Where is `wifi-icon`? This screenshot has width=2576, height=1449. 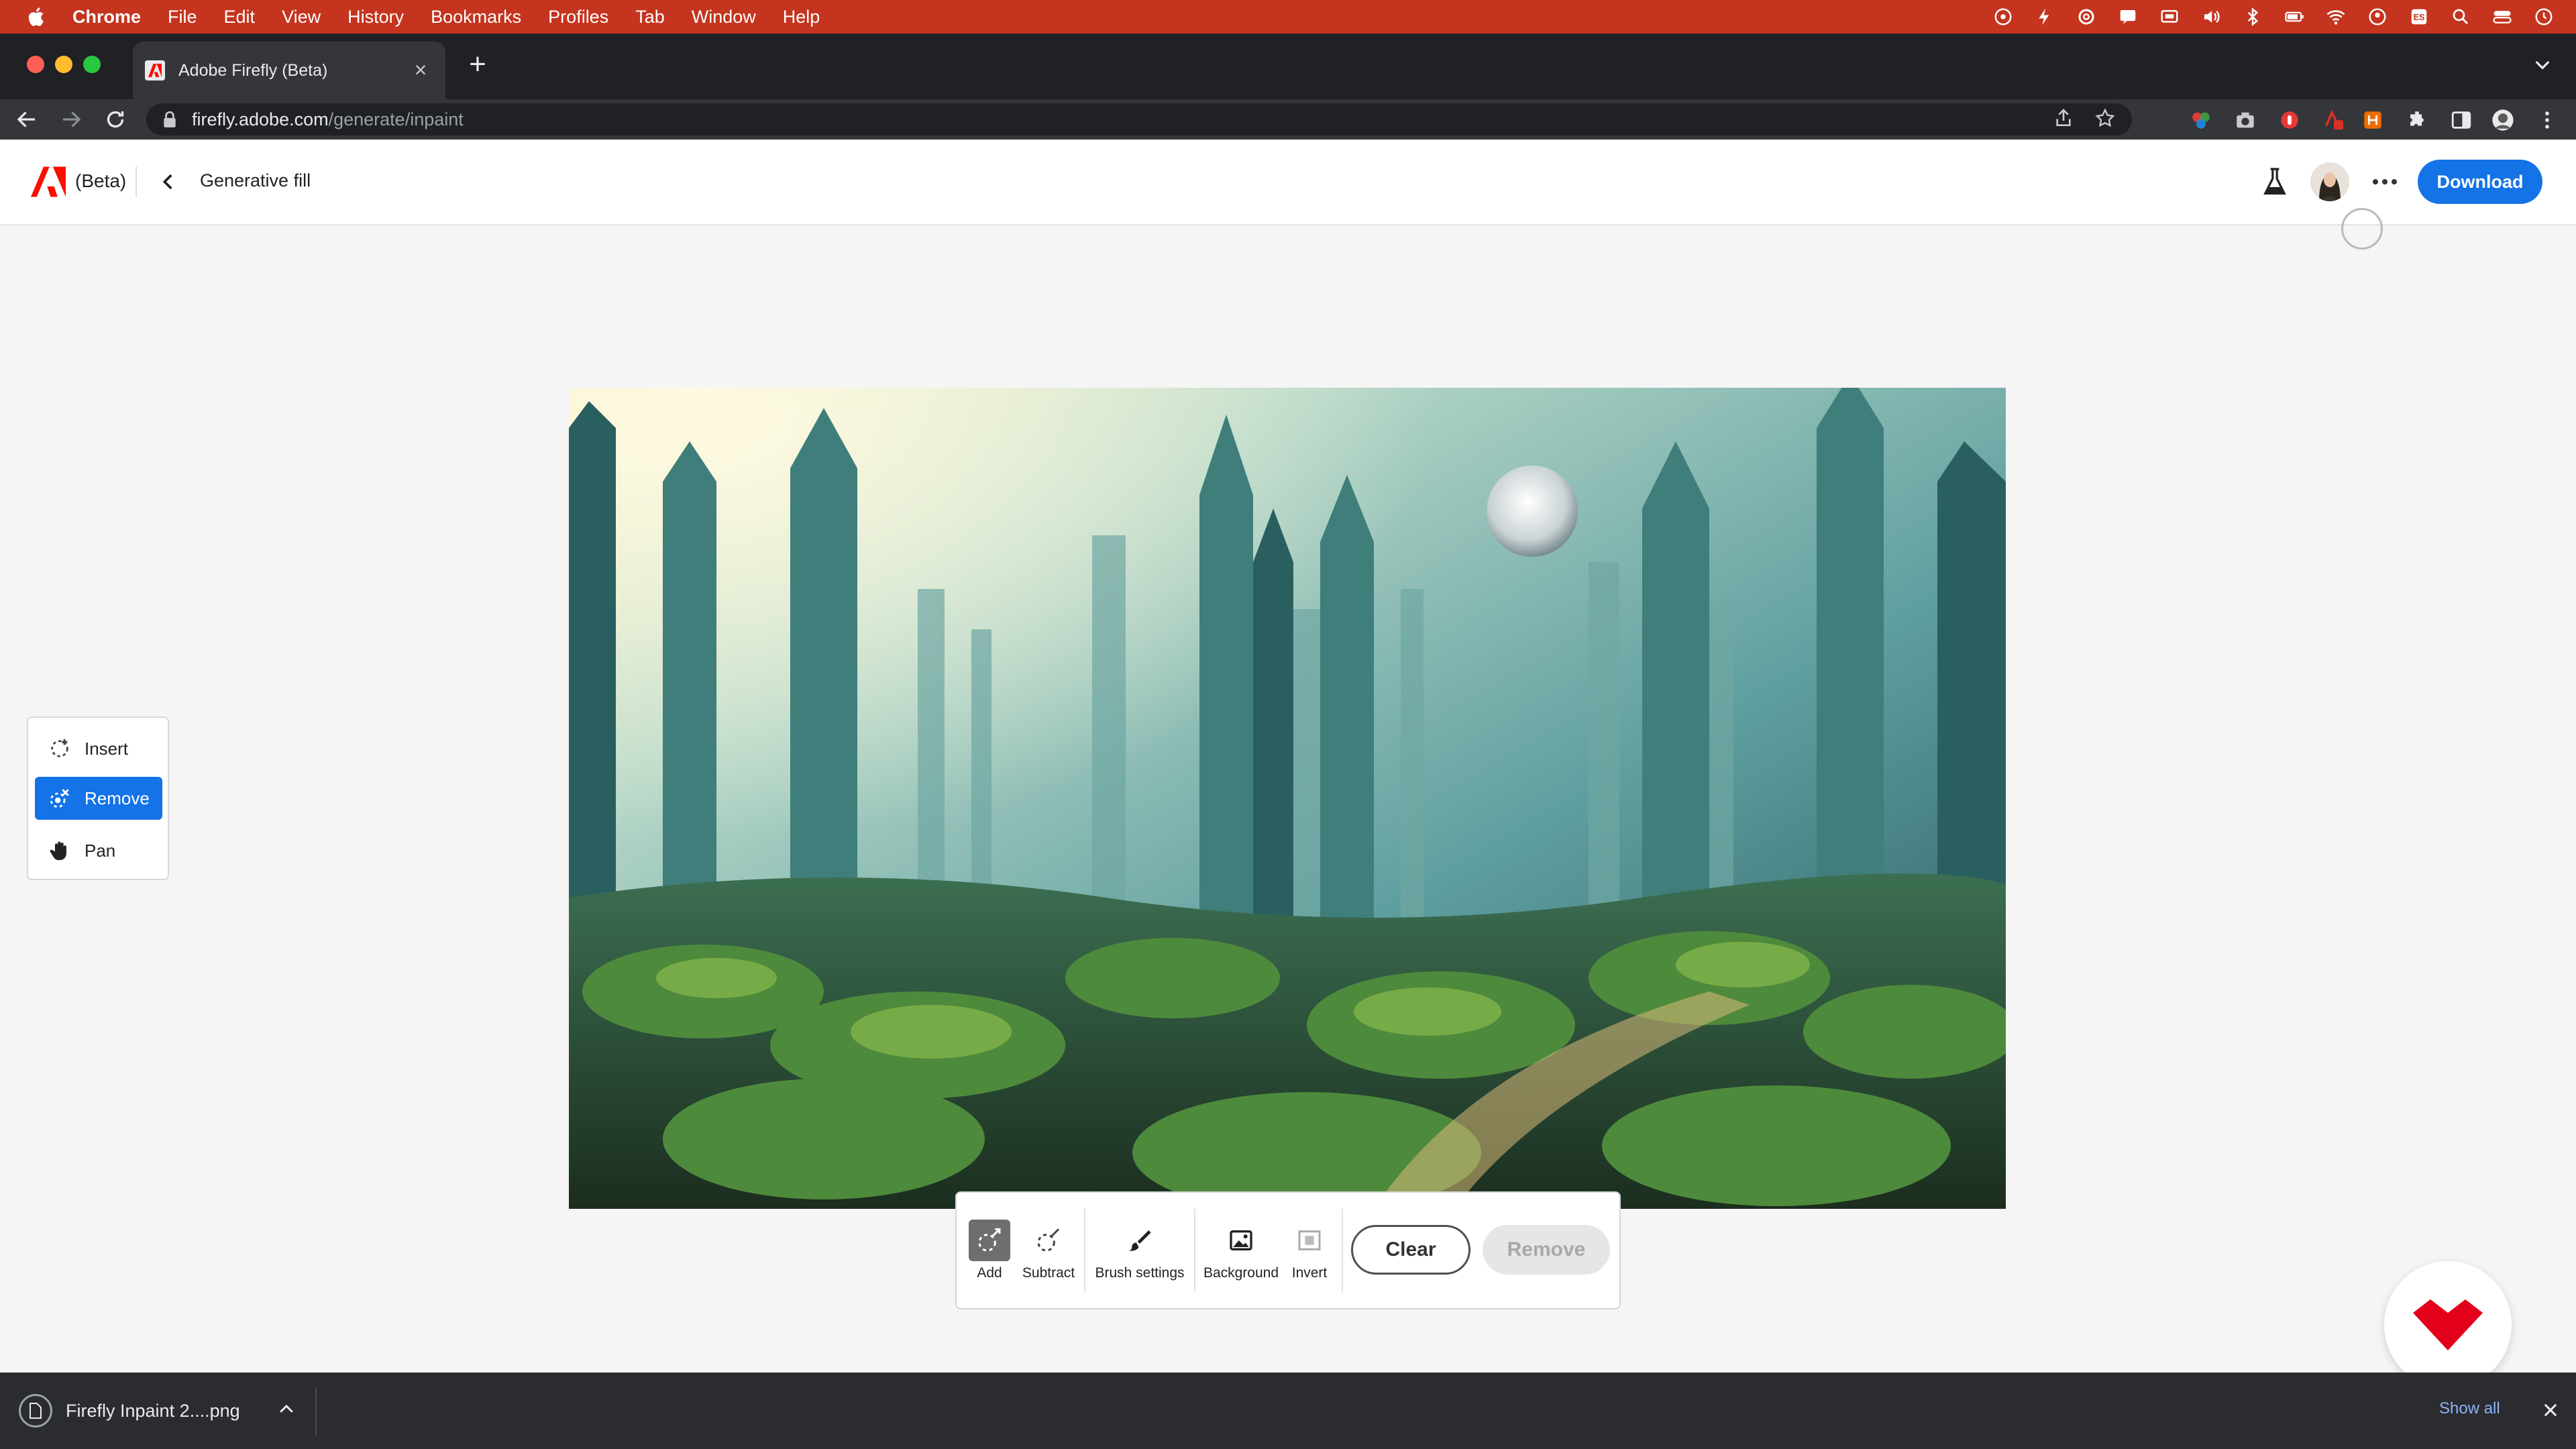
wifi-icon is located at coordinates (2335, 17).